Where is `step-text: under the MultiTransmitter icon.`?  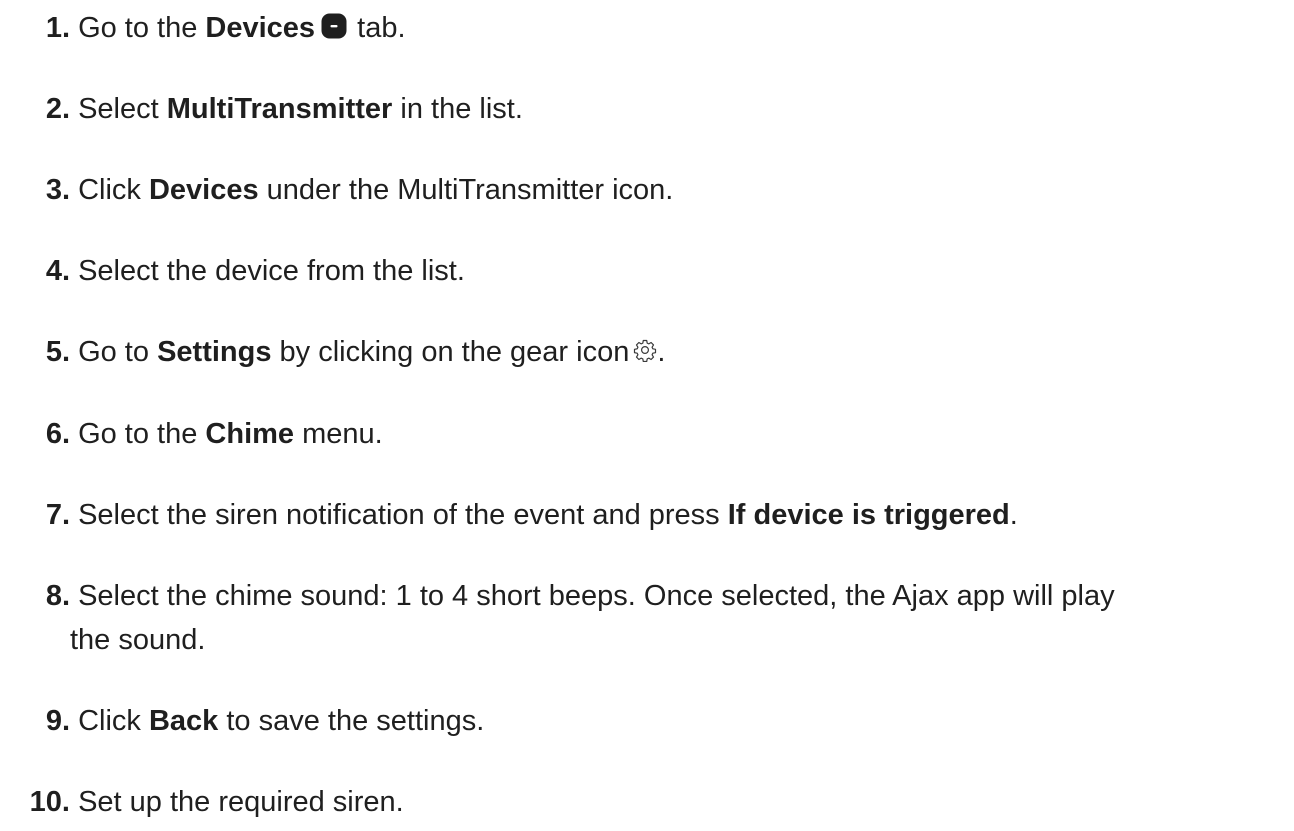 step-text: under the MultiTransmitter icon. is located at coordinates (466, 190).